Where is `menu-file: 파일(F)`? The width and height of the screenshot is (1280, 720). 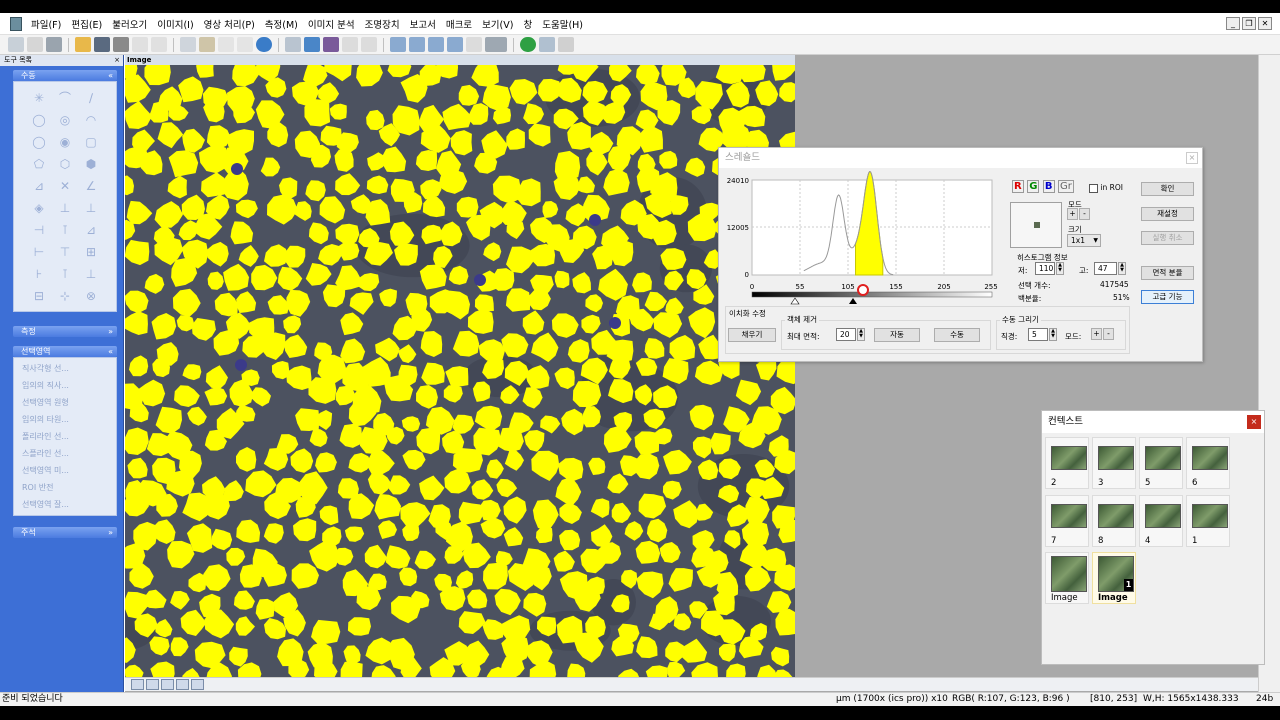
menu-file: 파일(F) is located at coordinates (46, 24).